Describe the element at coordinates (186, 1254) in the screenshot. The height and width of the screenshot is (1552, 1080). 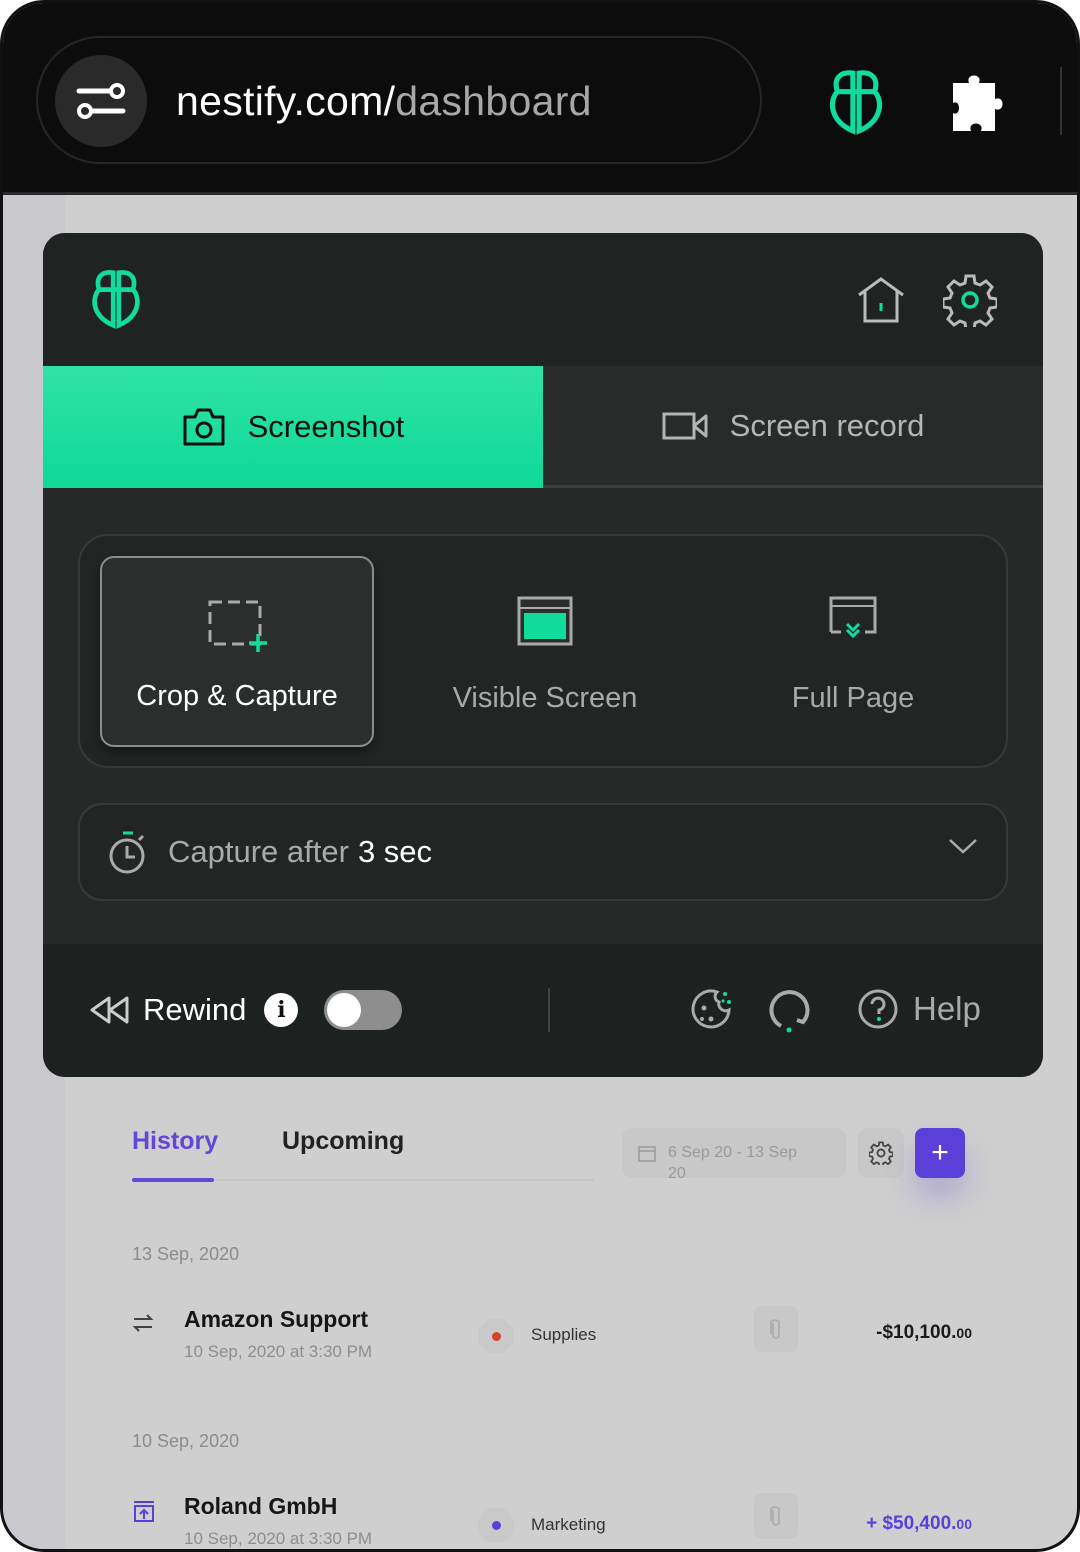
I see `date-group-header: 13 Sep, 2020` at that location.